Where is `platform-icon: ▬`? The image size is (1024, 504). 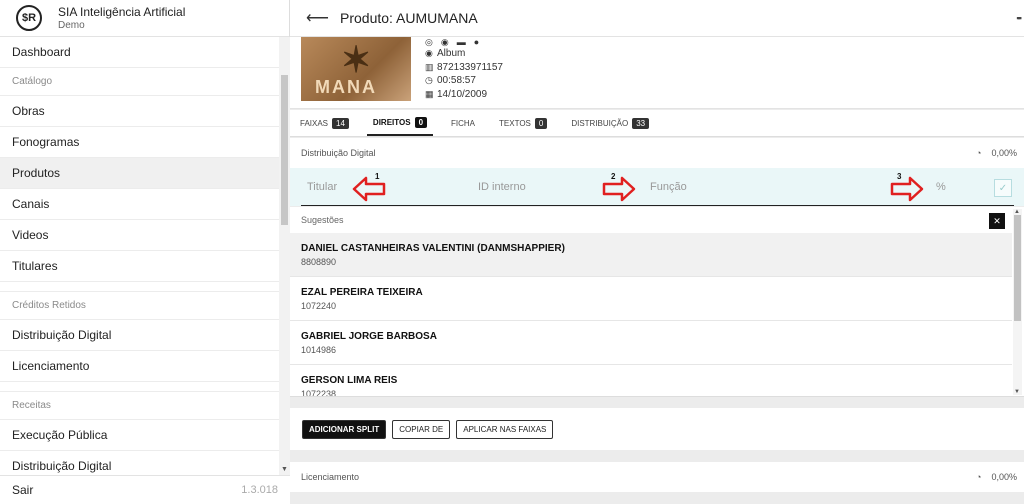
platform-icon: ▬ is located at coordinates (461, 42).